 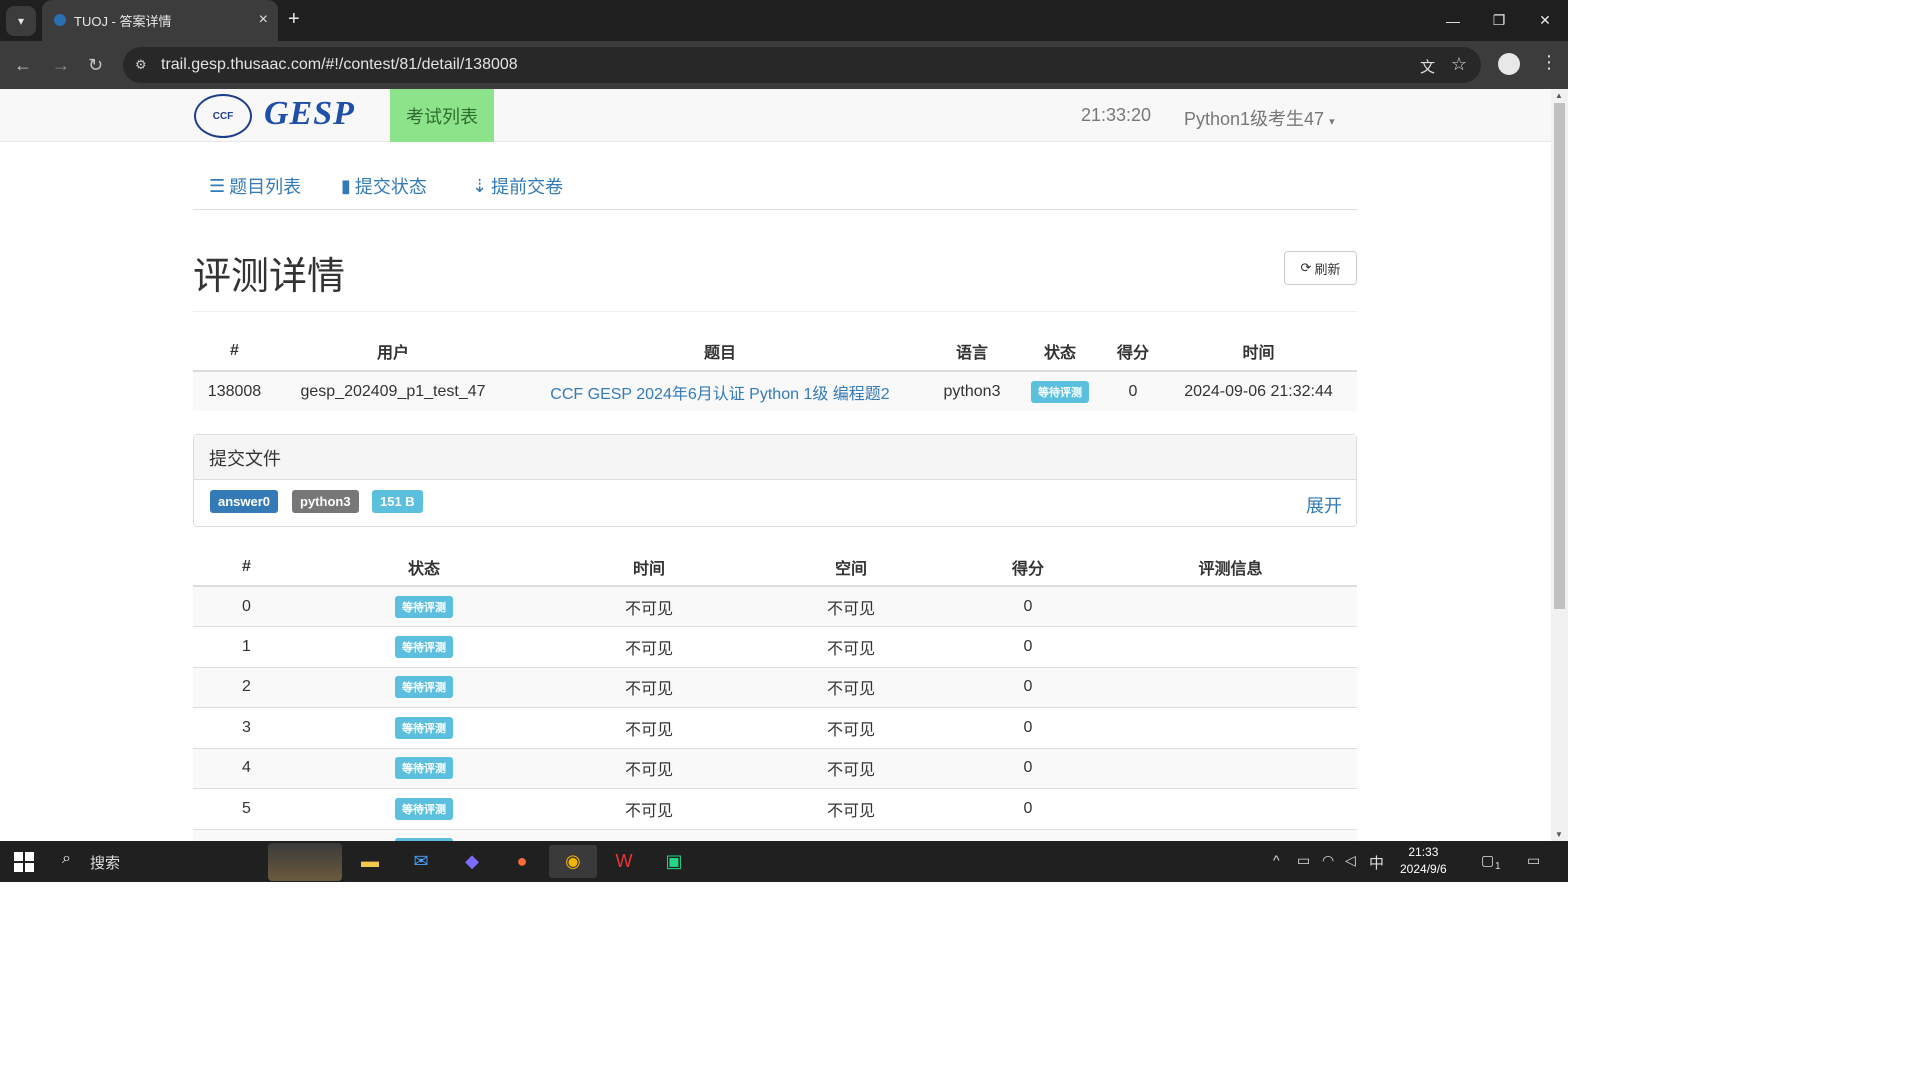 I want to click on gesp-logo: GESP, so click(x=309, y=114).